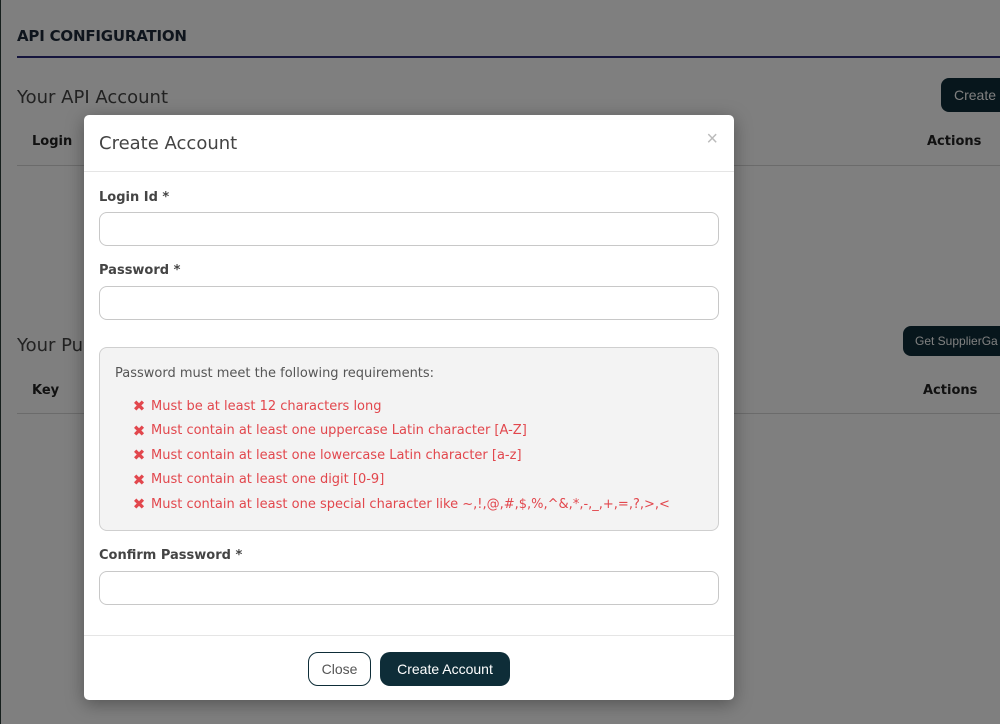  What do you see at coordinates (409, 588) in the screenshot?
I see `confirm-password-input` at bounding box center [409, 588].